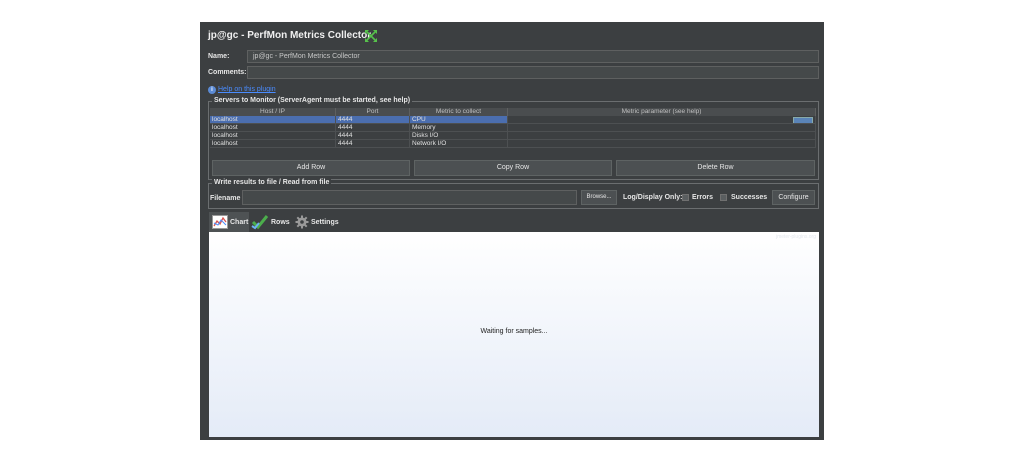 This screenshot has width=1024, height=461. Describe the element at coordinates (653, 197) in the screenshot. I see `log-display-label: Log/Display Only:` at that location.